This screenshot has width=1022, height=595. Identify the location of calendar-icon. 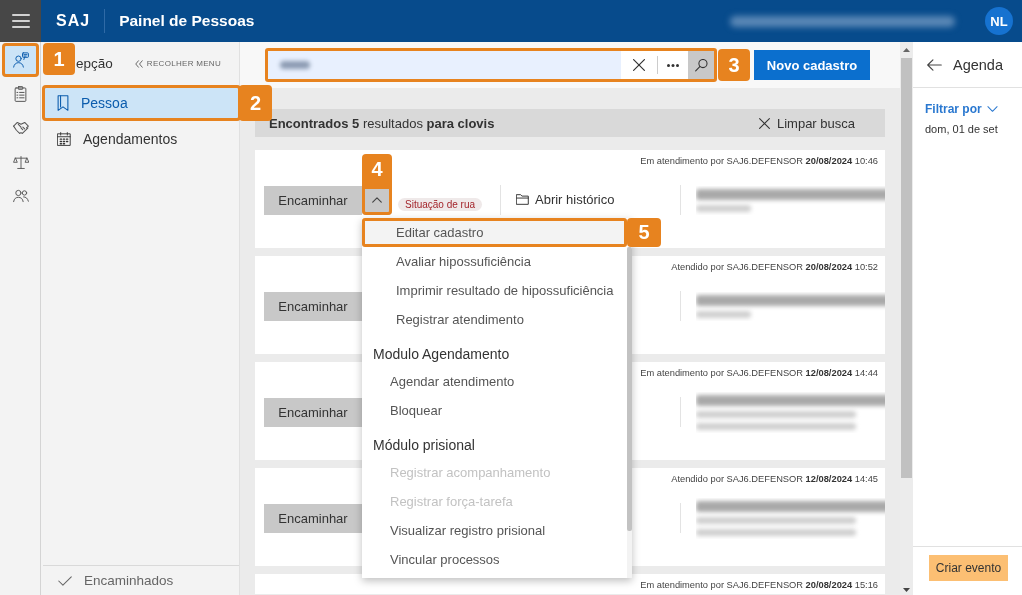
(64, 139).